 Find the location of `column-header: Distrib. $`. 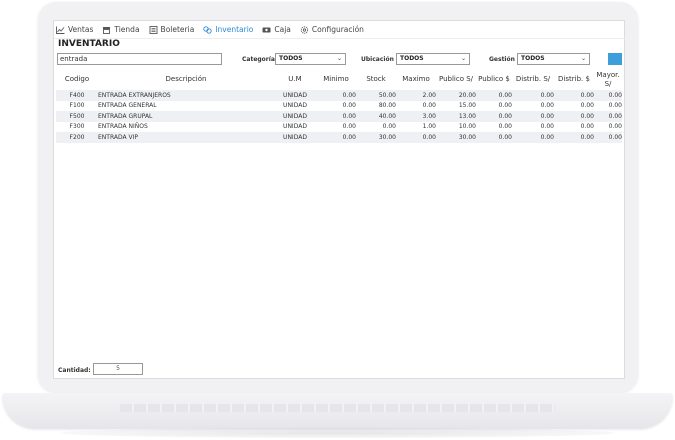

column-header: Distrib. $ is located at coordinates (574, 79).